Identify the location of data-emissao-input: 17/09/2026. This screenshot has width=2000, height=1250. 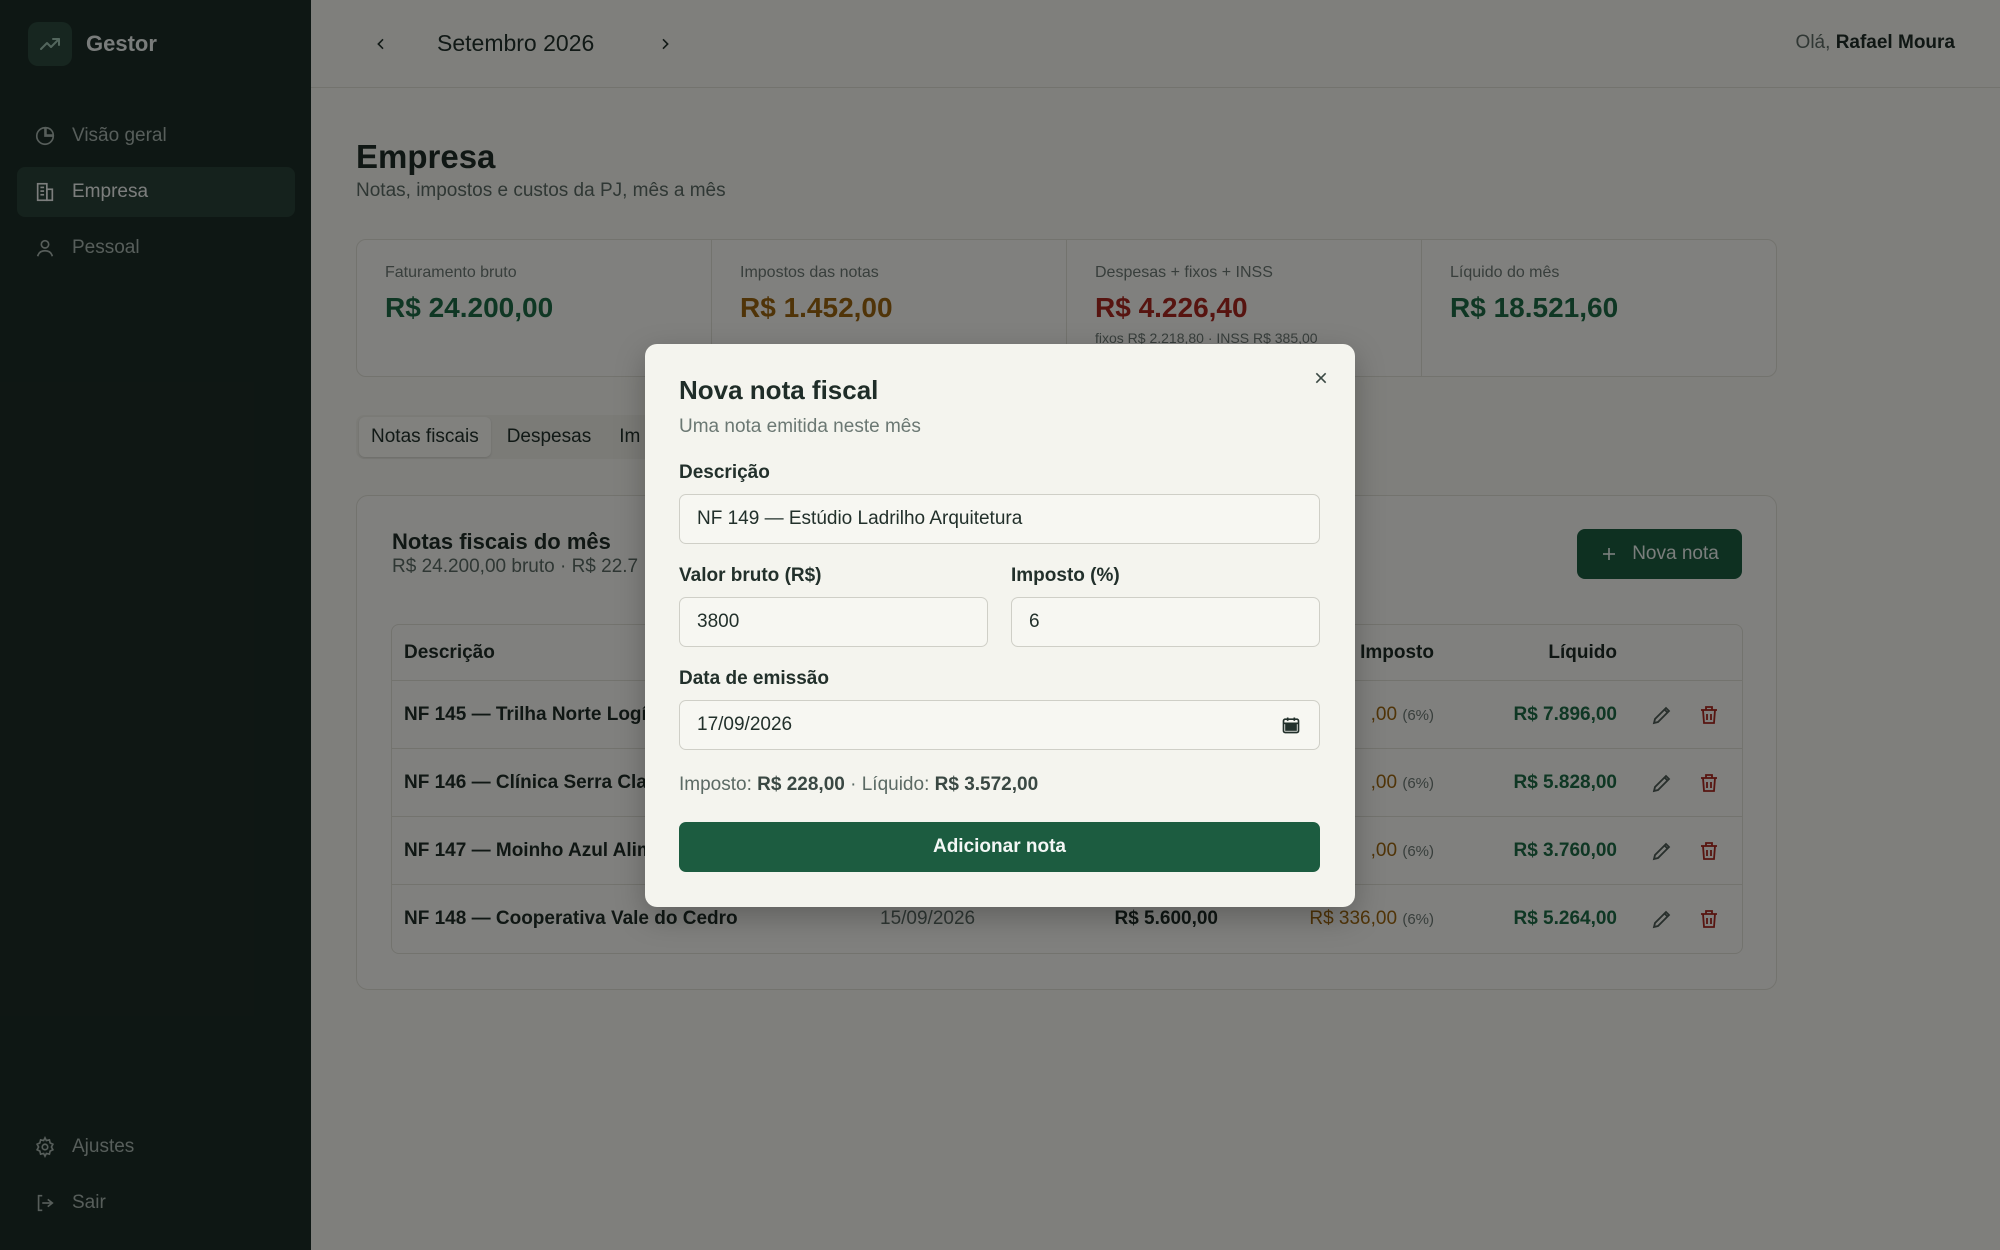
(999, 725).